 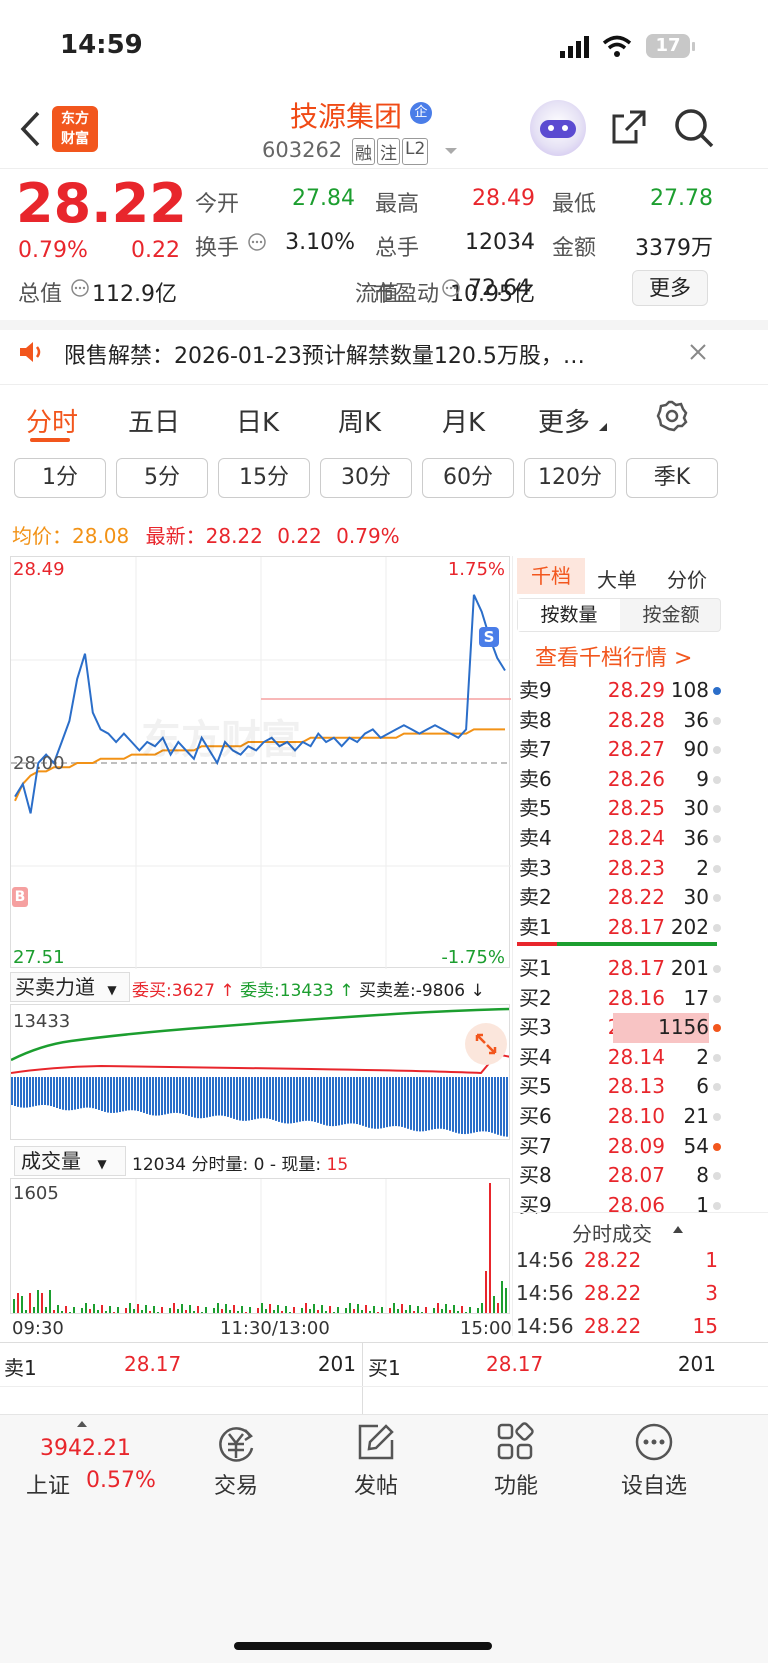 What do you see at coordinates (640, 928) in the screenshot?
I see `ask-row: 卖1 28.17 202` at bounding box center [640, 928].